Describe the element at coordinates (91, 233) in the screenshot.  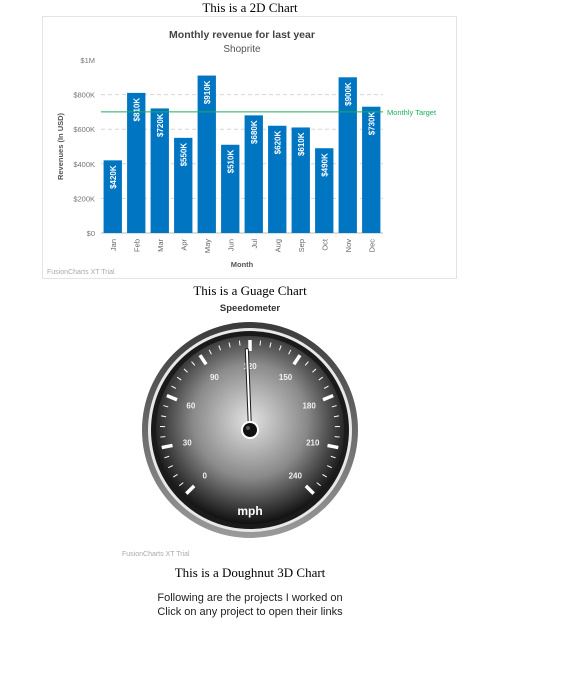
I see `y-tick-label: $0` at that location.